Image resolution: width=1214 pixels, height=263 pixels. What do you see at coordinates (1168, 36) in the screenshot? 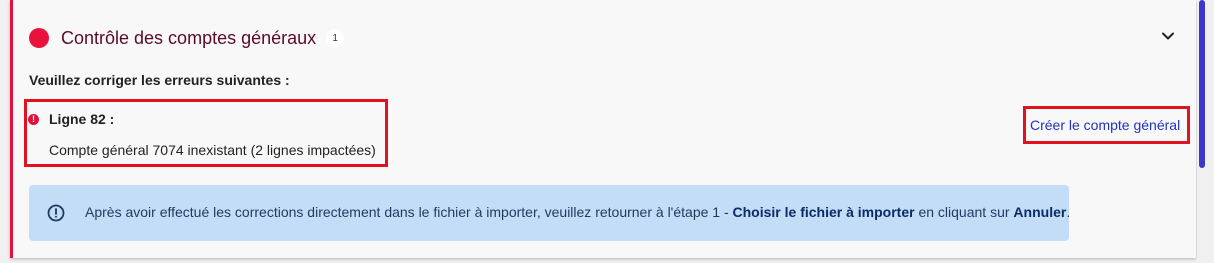
I see `chevron-down-icon` at bounding box center [1168, 36].